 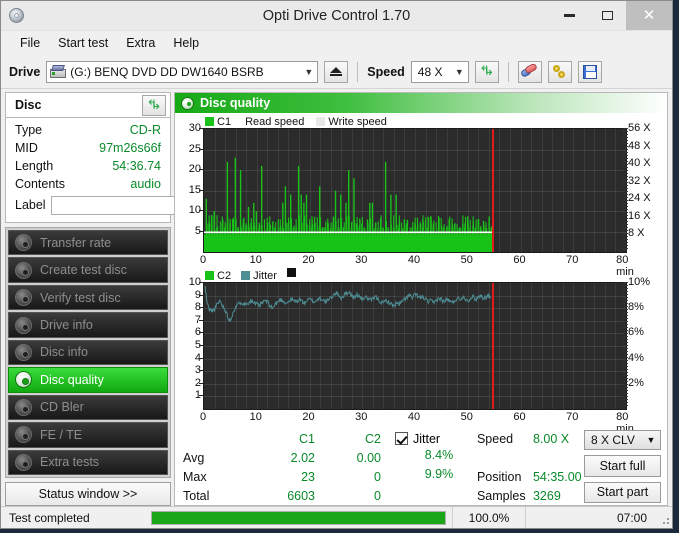 I want to click on resize-grip-icon, so click(x=663, y=518).